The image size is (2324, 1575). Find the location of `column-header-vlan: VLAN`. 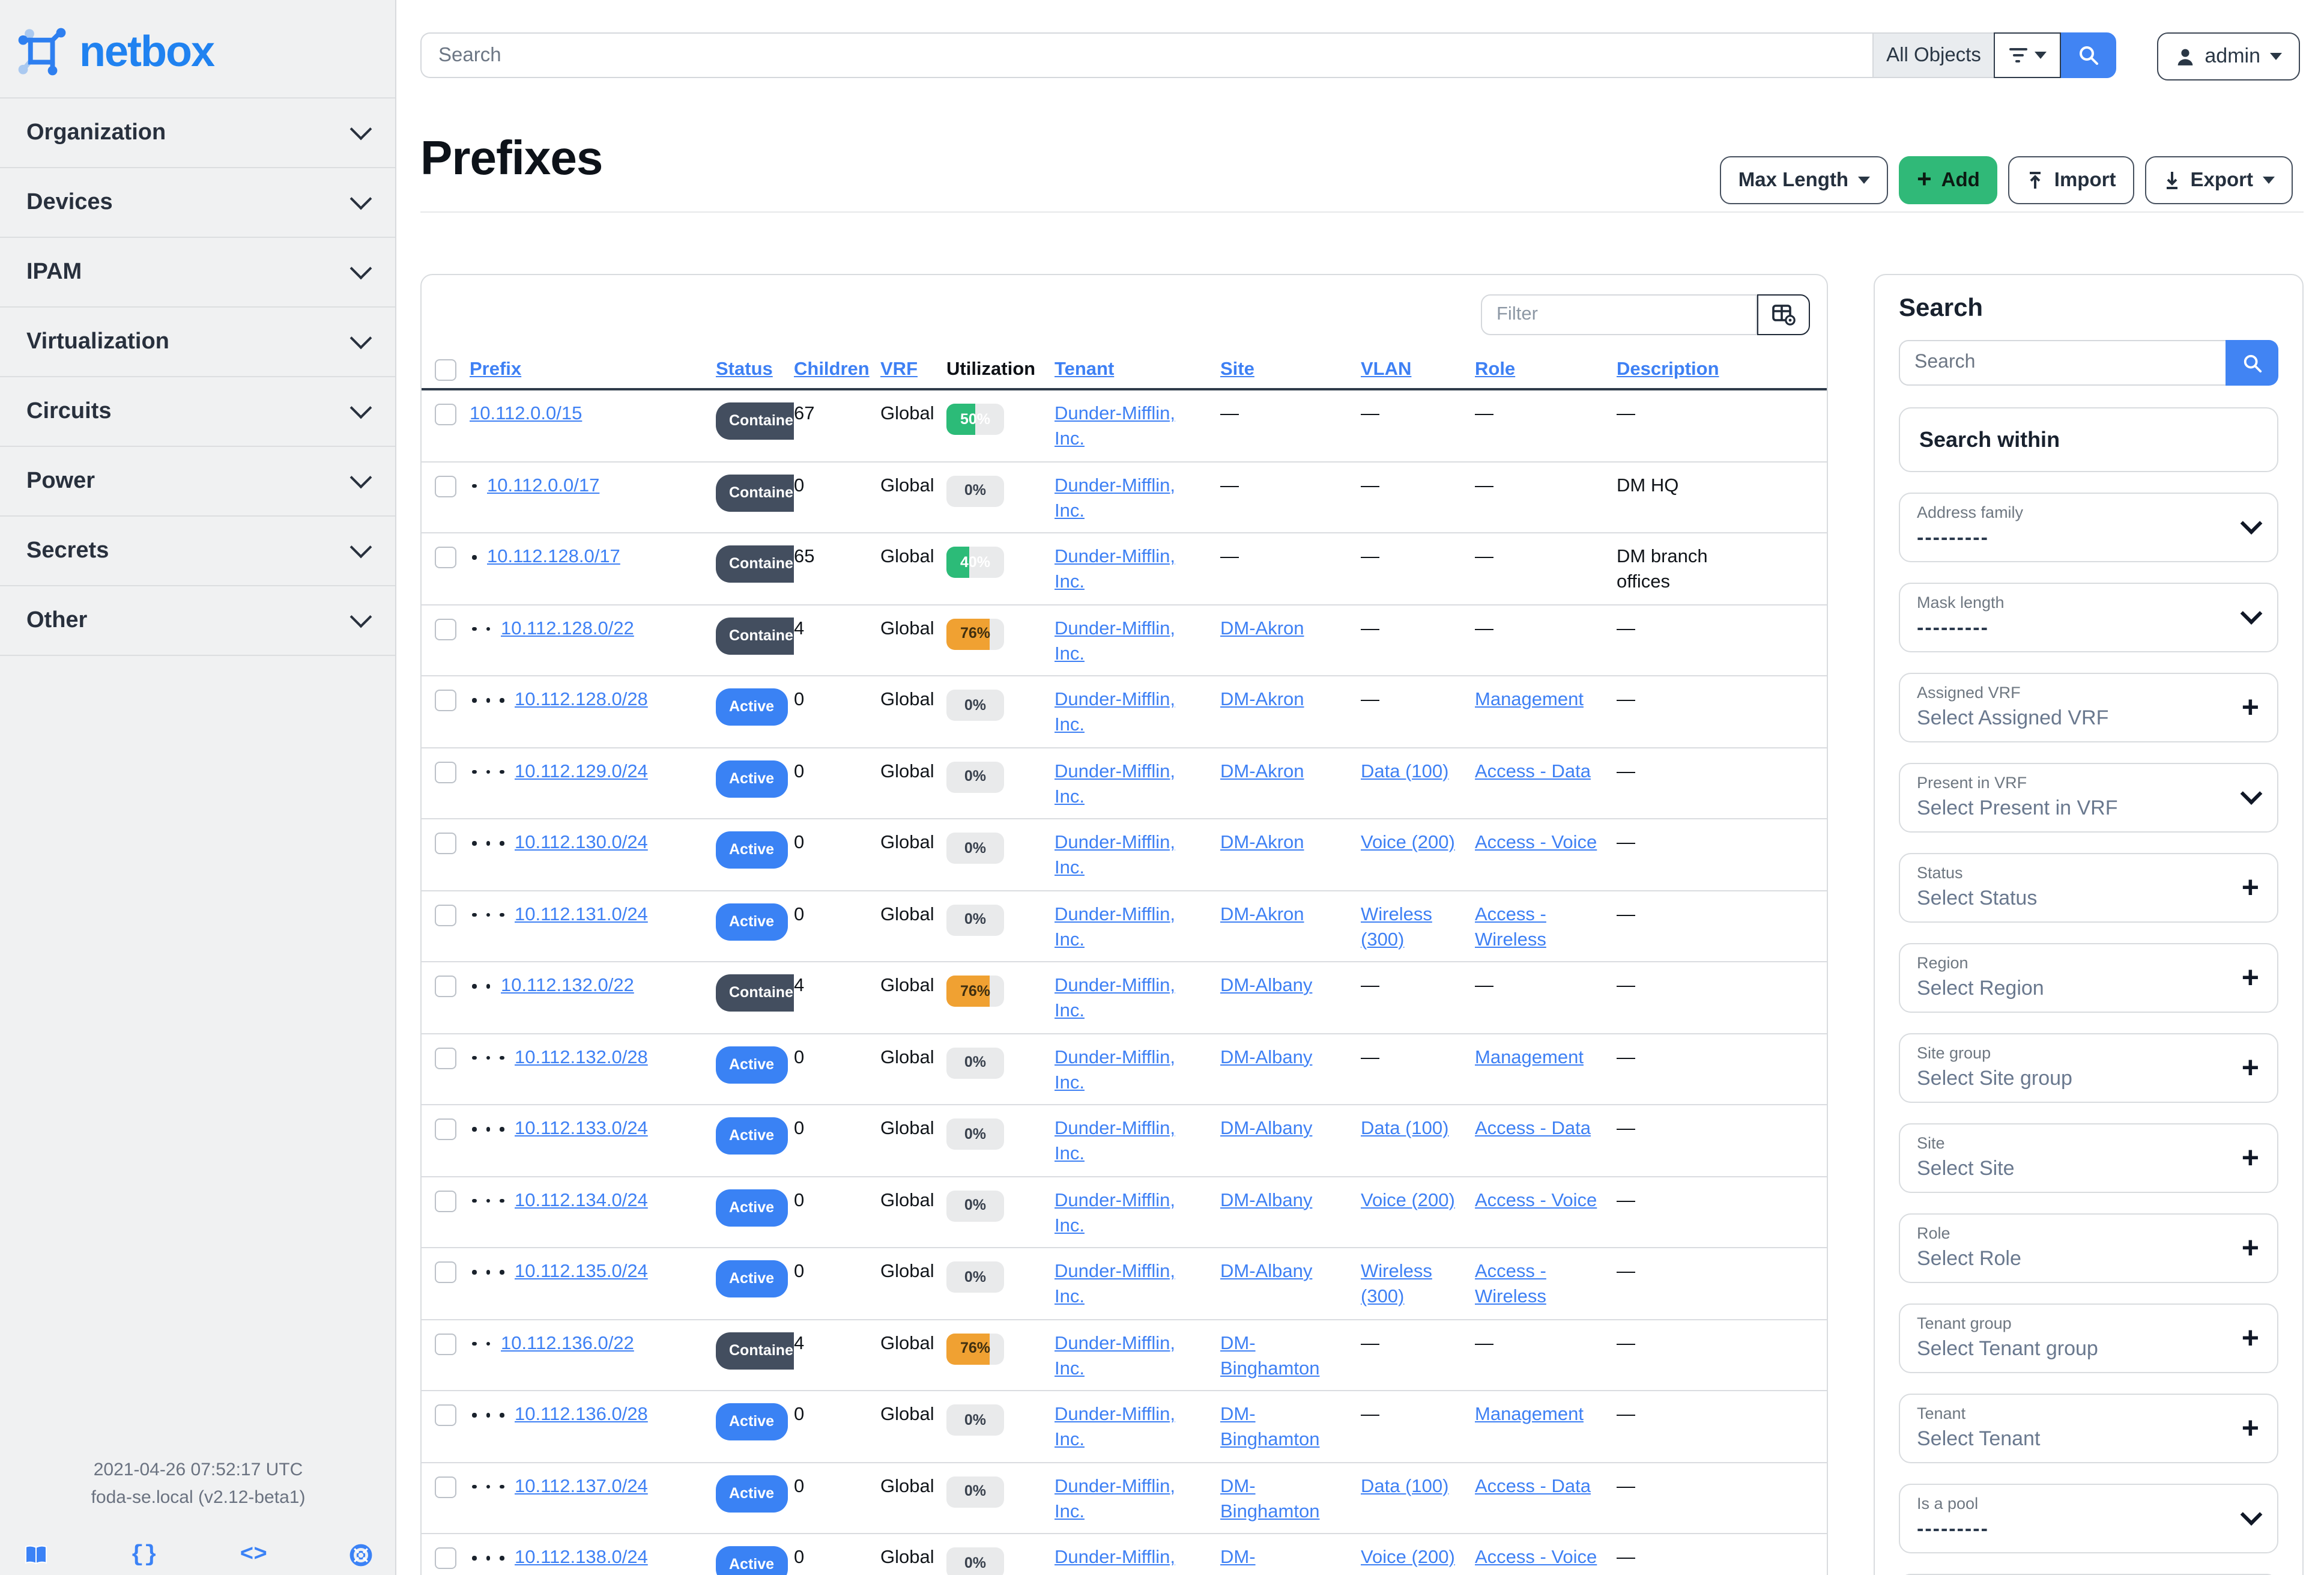

column-header-vlan: VLAN is located at coordinates (1386, 369).